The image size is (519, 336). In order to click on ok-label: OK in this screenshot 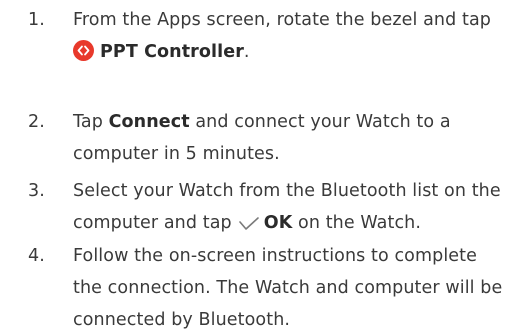, I will do `click(278, 223)`.